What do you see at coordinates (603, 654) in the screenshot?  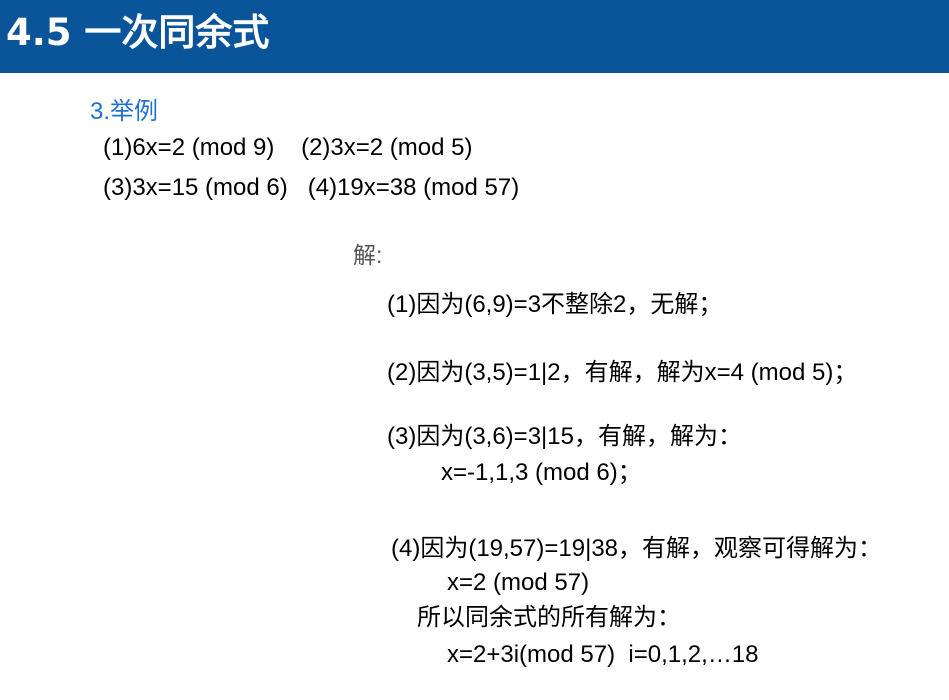 I see `solution-4-line-4: x=2+3i(mod 57) i=0,1,2,…18` at bounding box center [603, 654].